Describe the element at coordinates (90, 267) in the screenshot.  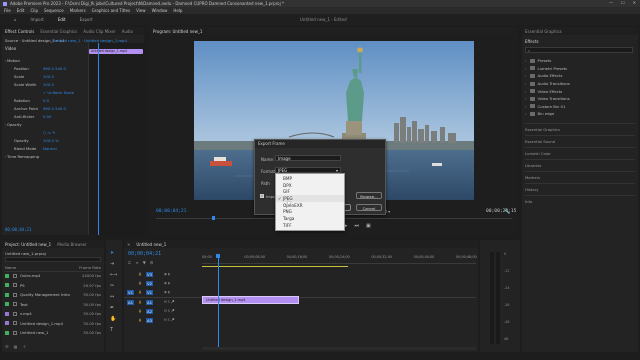
I see `col-rate: Frame Rate` at that location.